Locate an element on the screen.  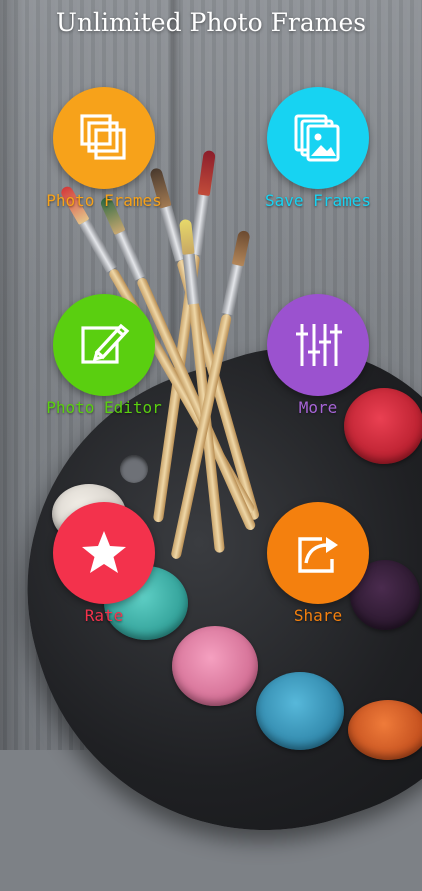
star-icon is located at coordinates (104, 553).